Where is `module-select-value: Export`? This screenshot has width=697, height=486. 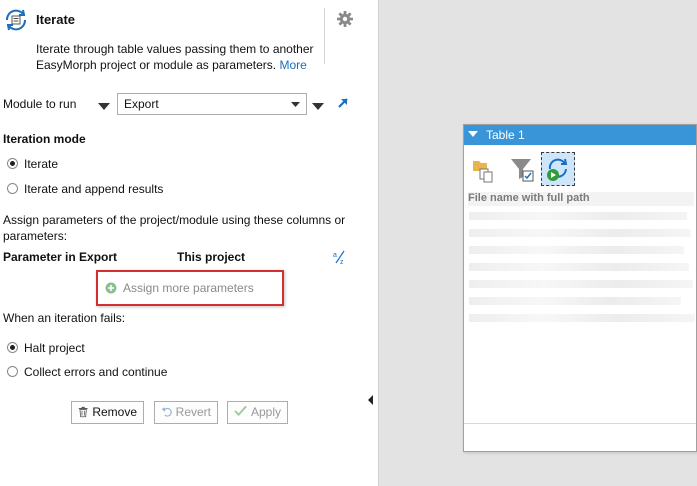 module-select-value: Export is located at coordinates (141, 104).